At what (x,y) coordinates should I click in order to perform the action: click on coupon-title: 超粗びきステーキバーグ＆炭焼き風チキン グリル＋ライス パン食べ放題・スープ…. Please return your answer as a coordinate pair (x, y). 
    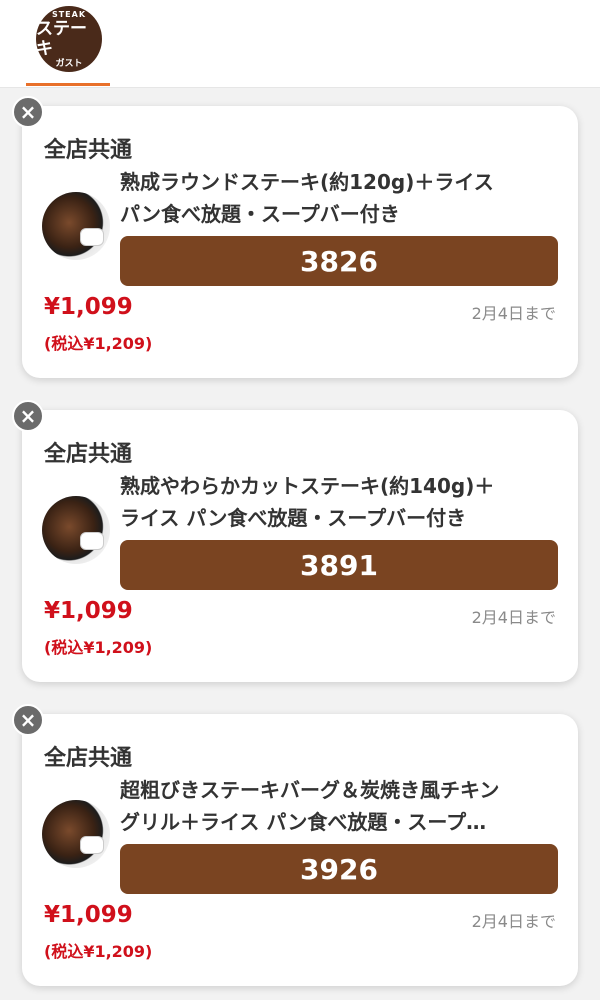
    Looking at the image, I should click on (340, 806).